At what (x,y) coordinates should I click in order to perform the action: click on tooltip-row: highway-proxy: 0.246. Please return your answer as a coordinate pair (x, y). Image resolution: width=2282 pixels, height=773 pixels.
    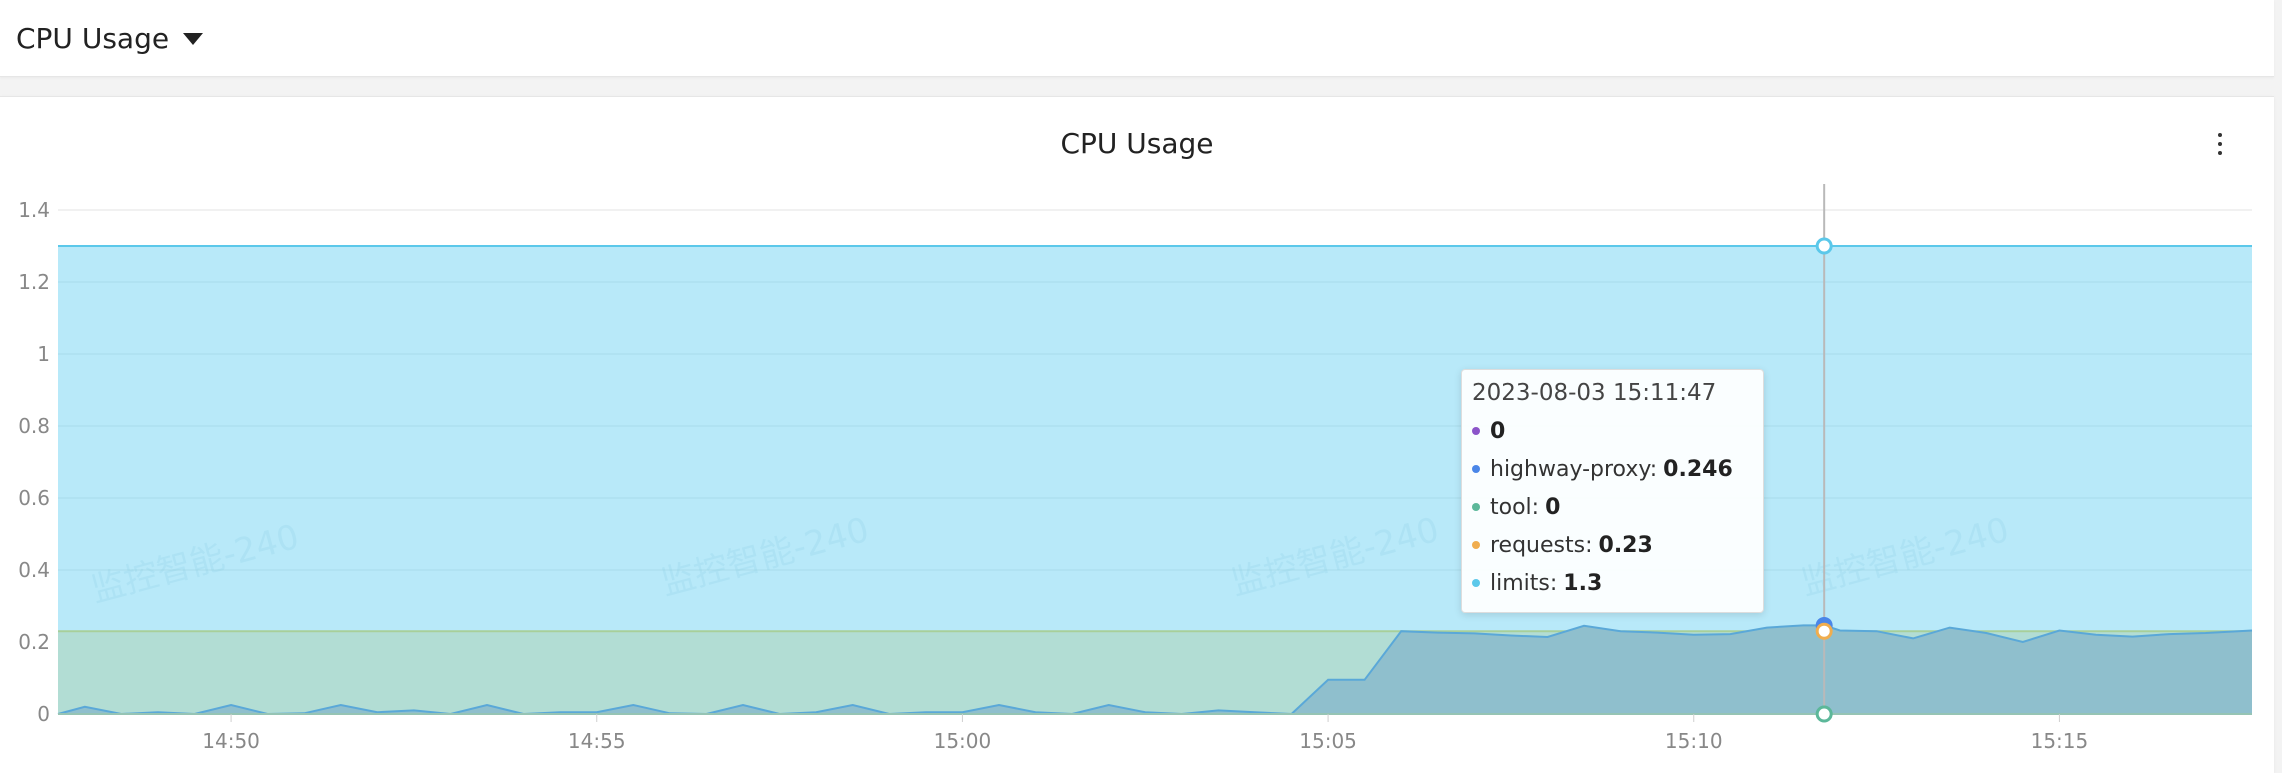
    Looking at the image, I should click on (1612, 469).